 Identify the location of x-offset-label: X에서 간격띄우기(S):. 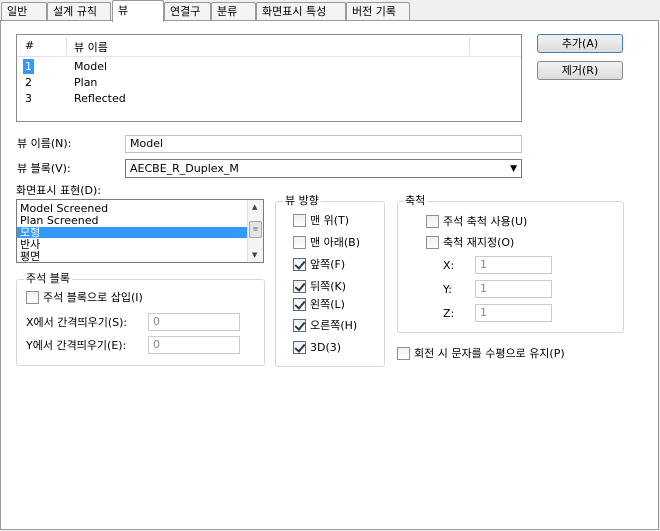
(77, 322).